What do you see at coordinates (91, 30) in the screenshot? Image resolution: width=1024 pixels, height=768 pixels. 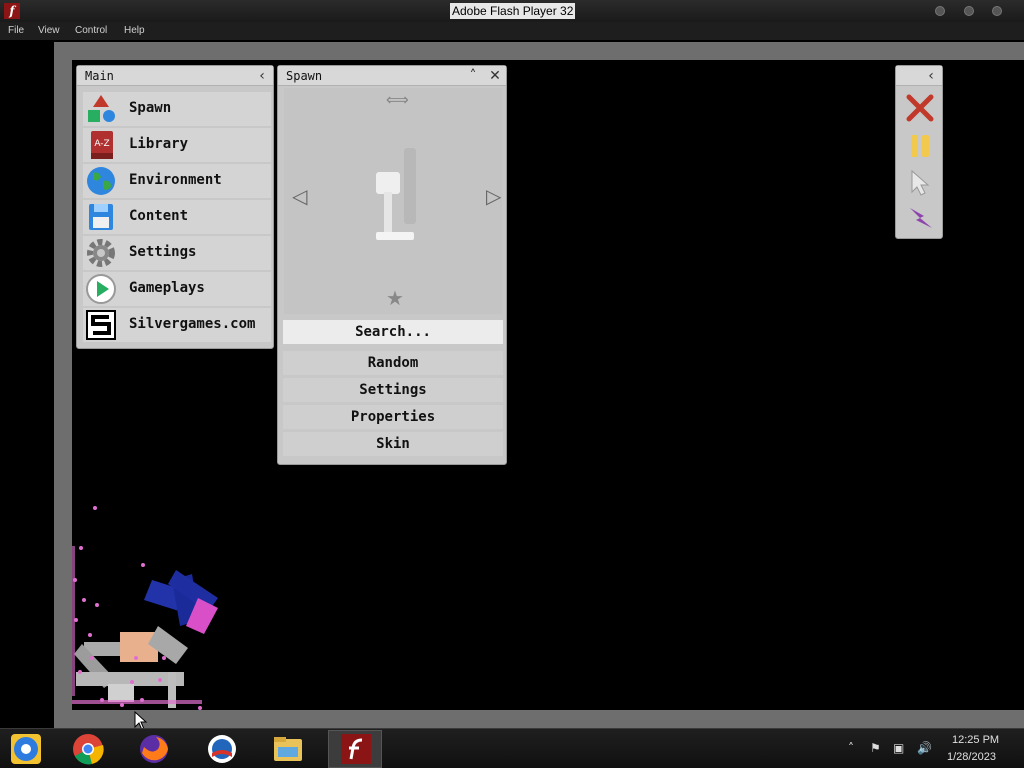 I see `menu-control: Control` at bounding box center [91, 30].